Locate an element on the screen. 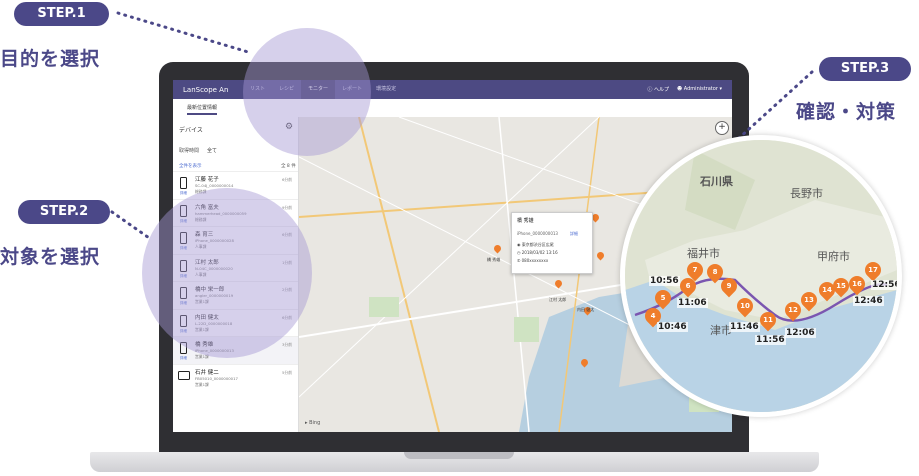 The height and width of the screenshot is (476, 919). route-pin: 17 is located at coordinates (873, 270).